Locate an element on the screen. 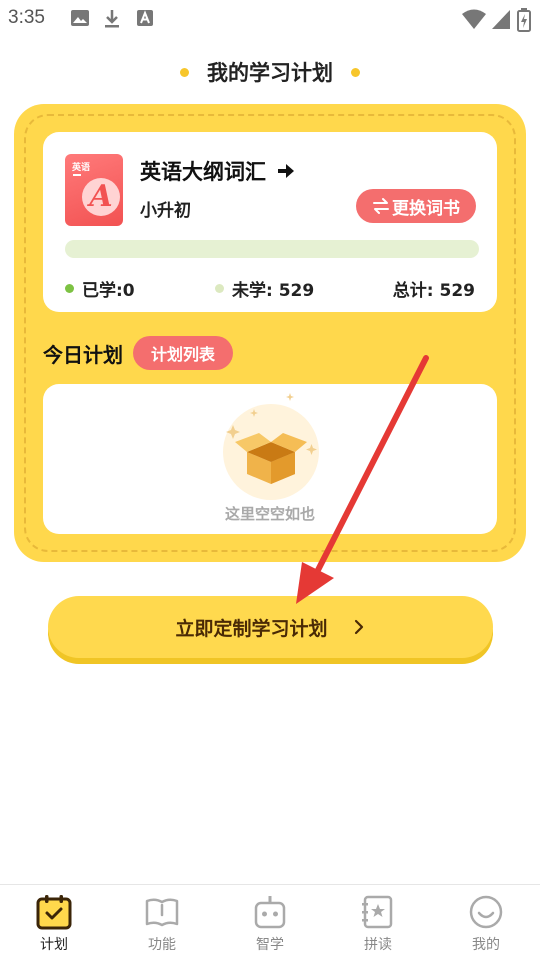  page-title: 我的学习计划 is located at coordinates (270, 73).